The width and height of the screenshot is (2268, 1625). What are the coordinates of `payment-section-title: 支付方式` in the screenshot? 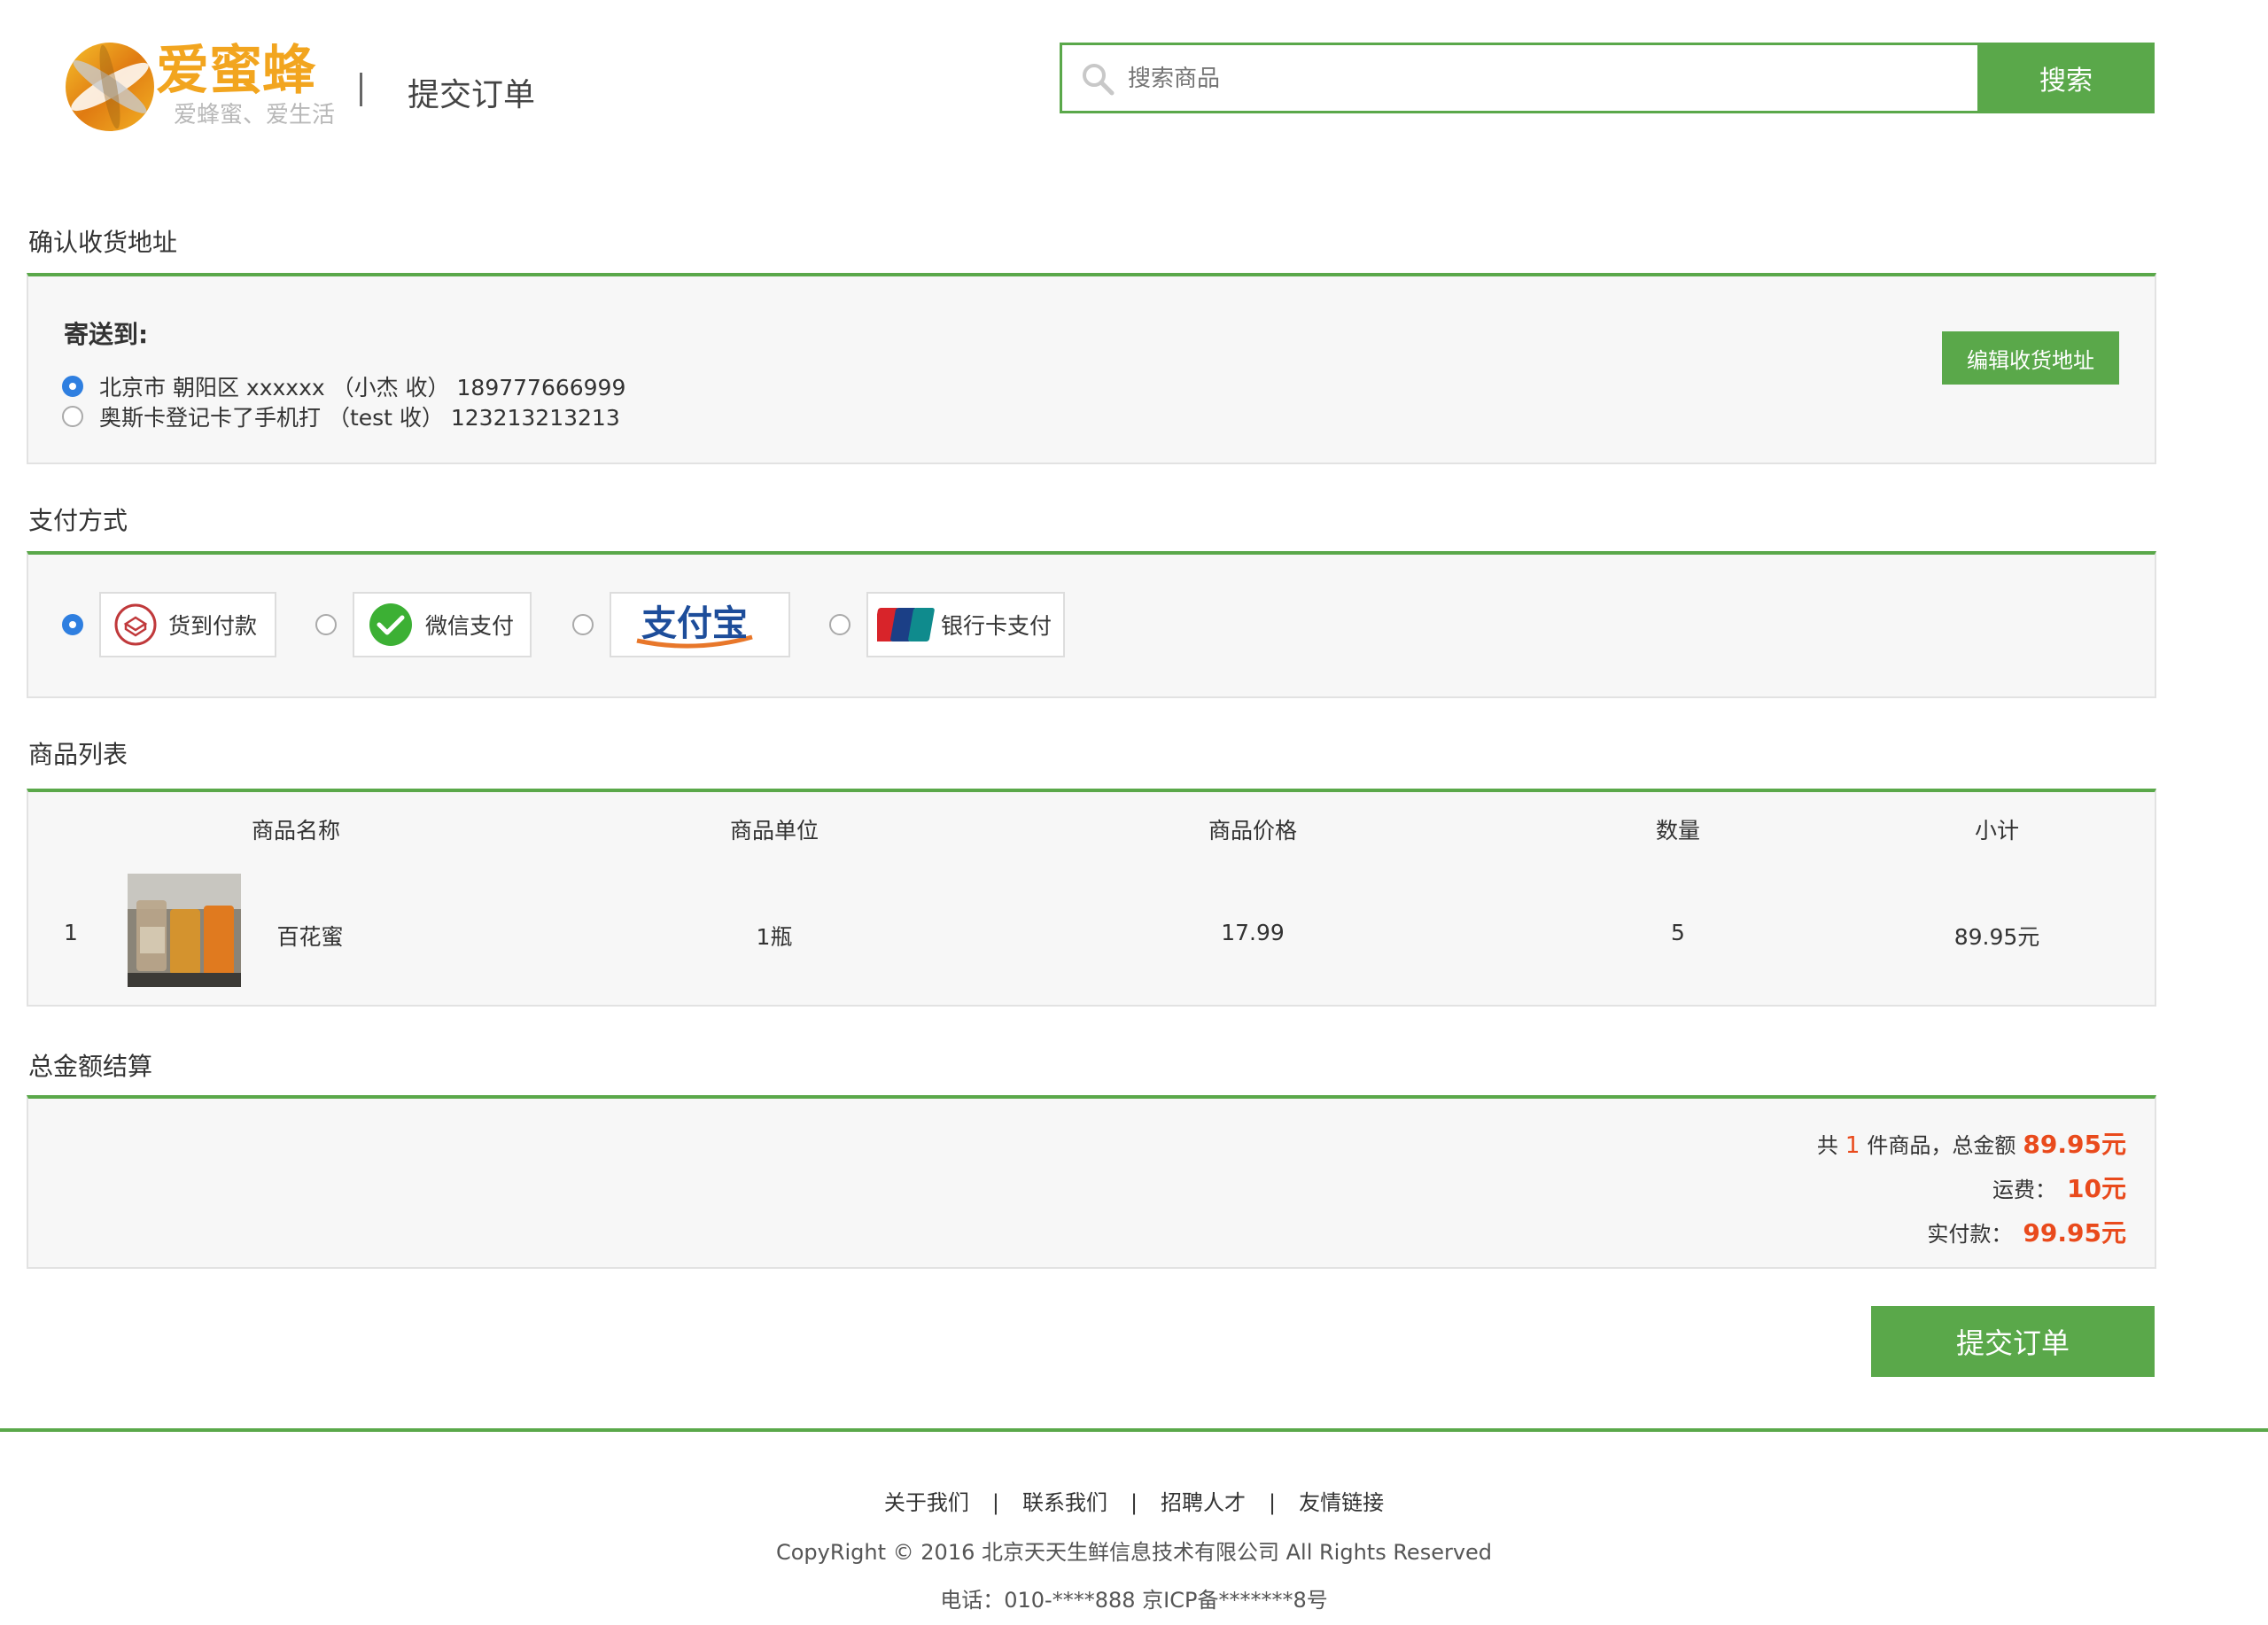 It's located at (78, 520).